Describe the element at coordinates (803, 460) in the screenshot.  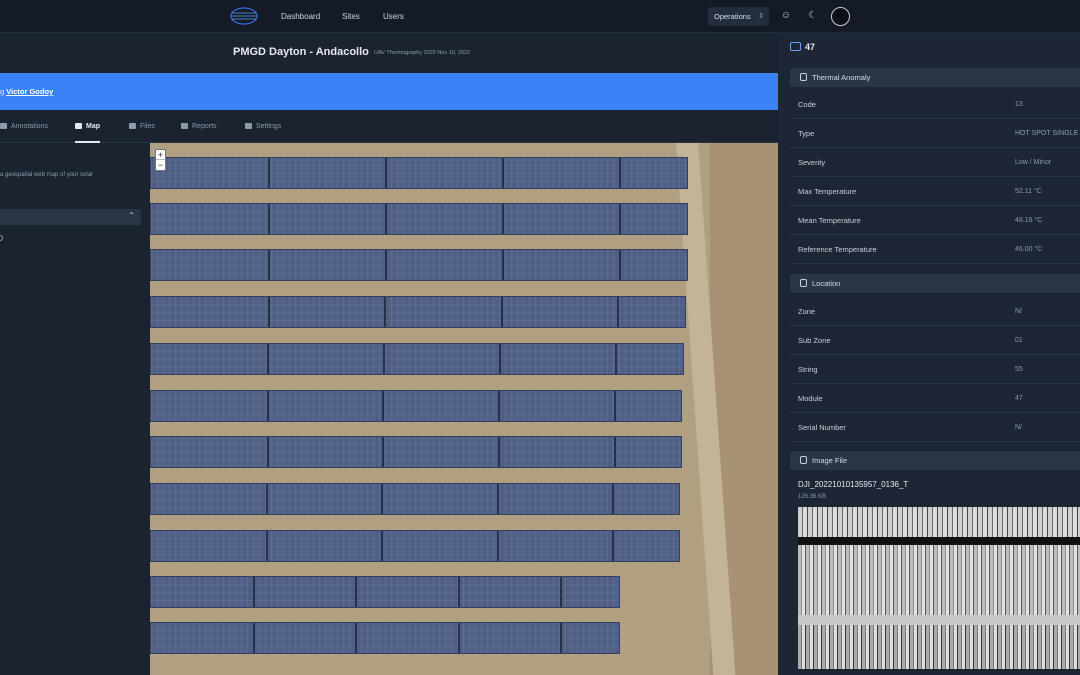
I see `image-icon` at that location.